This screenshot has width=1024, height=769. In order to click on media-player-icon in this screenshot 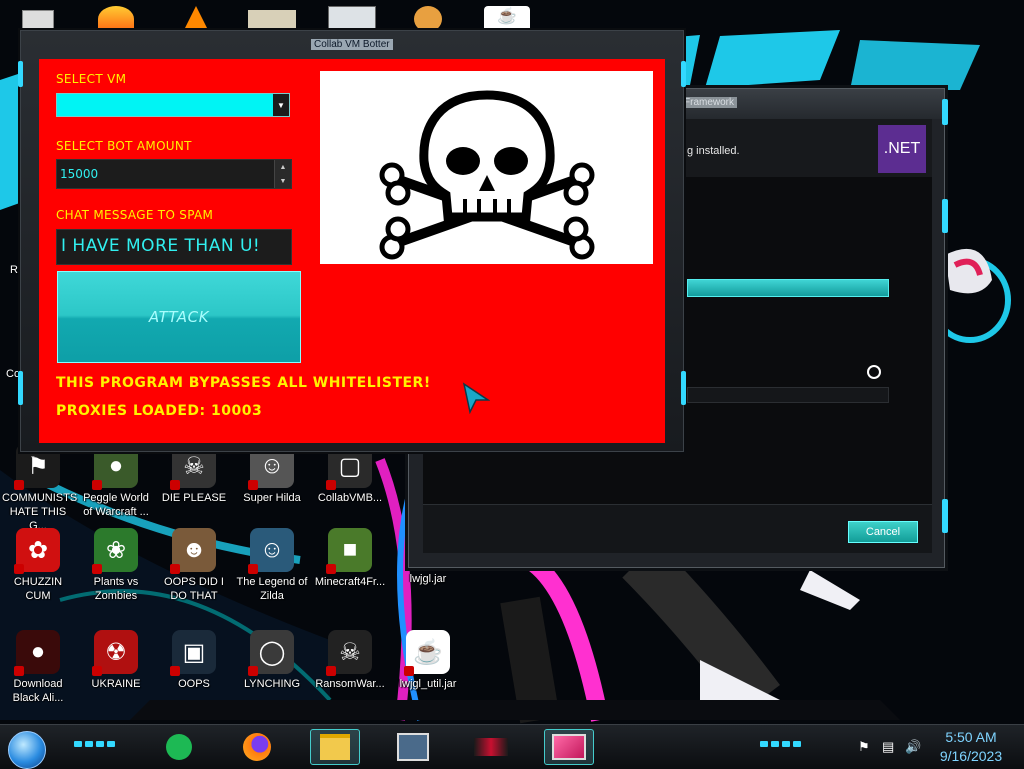, I will do `click(491, 747)`.